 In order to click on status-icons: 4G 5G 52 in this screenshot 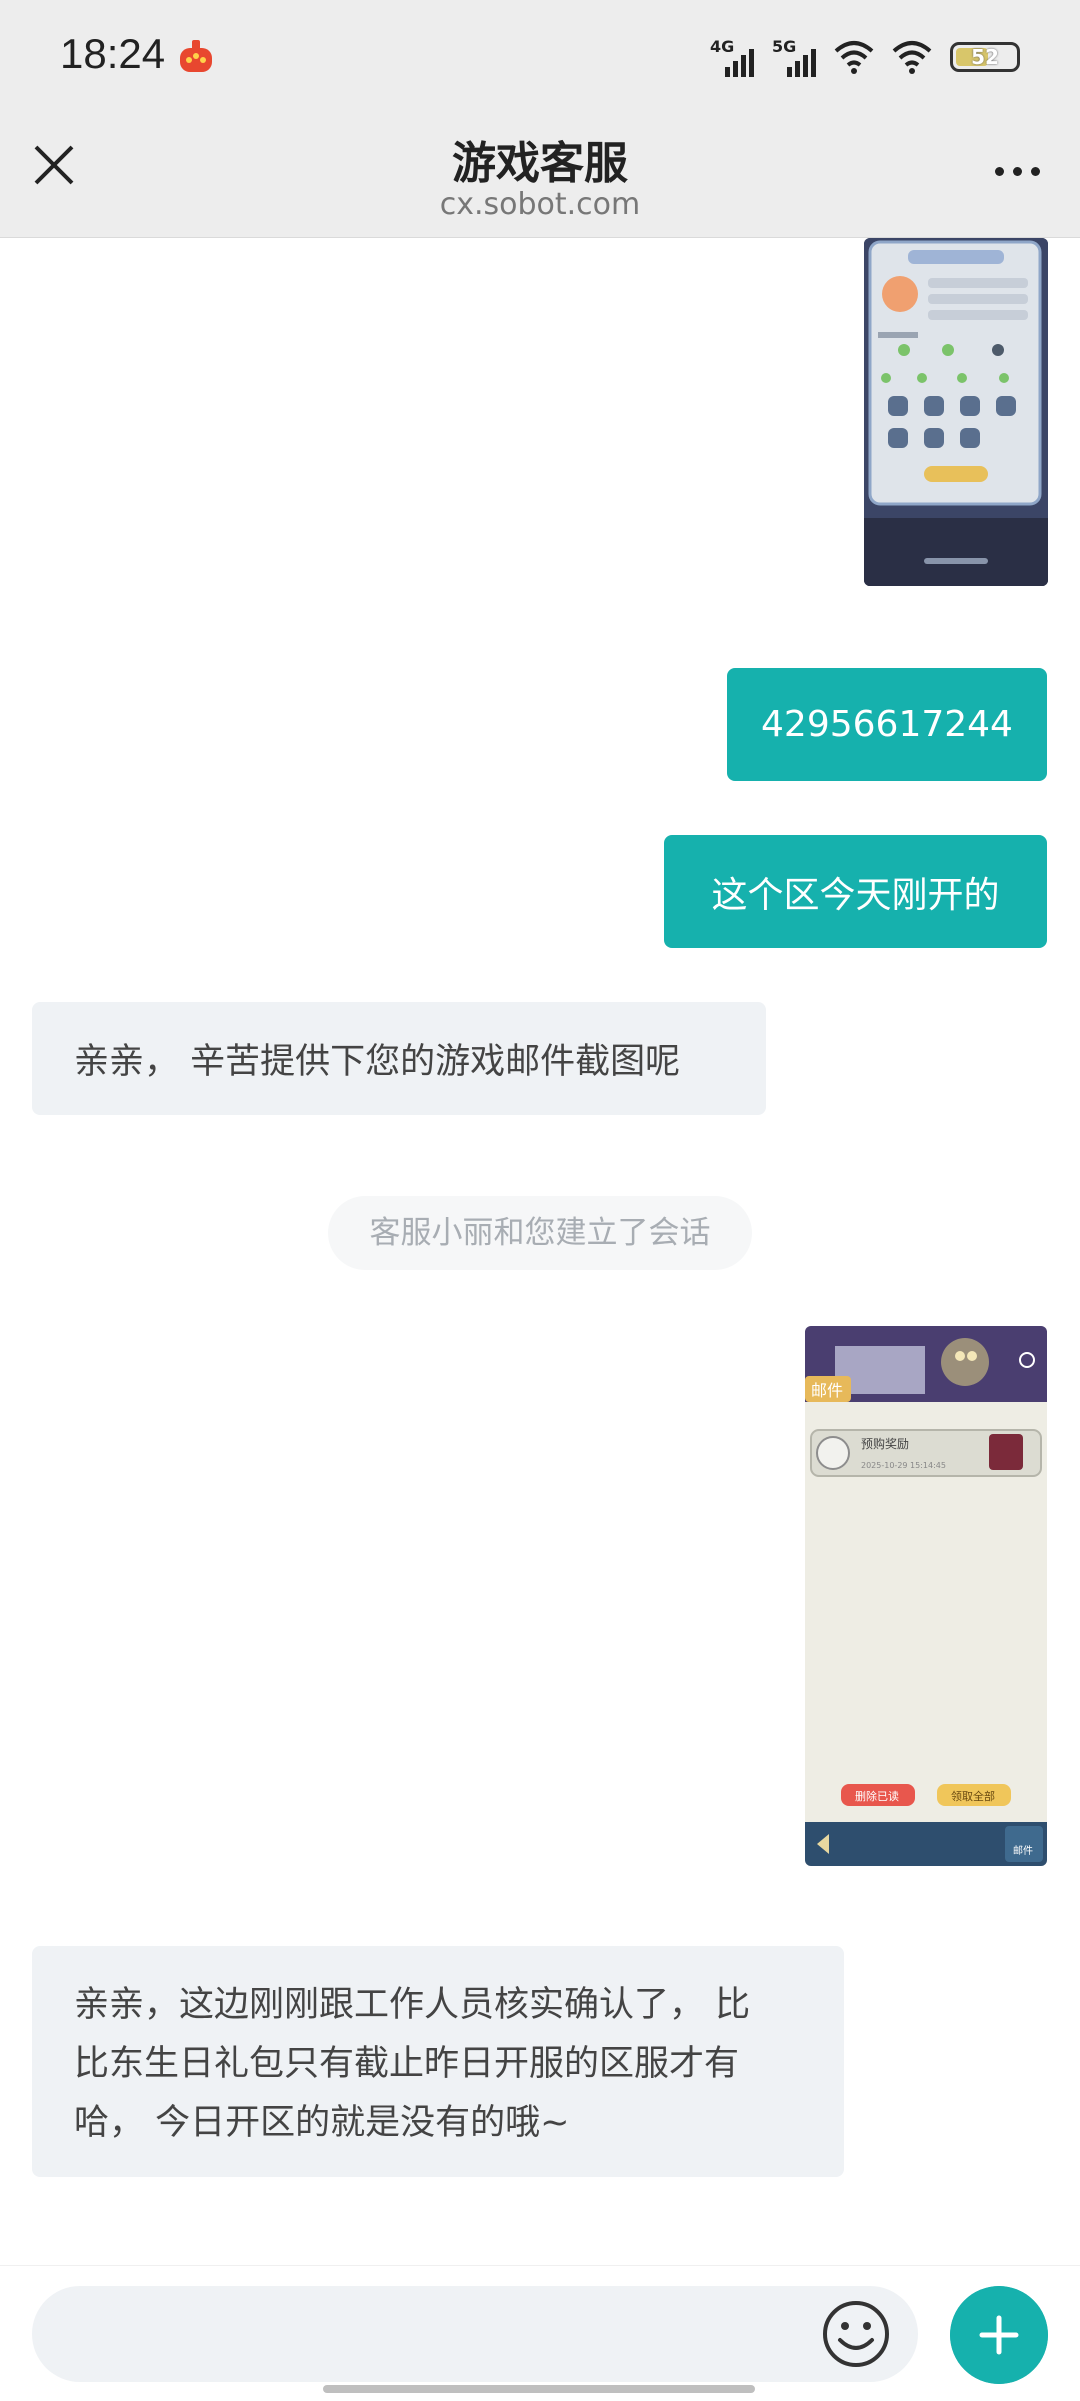, I will do `click(865, 57)`.